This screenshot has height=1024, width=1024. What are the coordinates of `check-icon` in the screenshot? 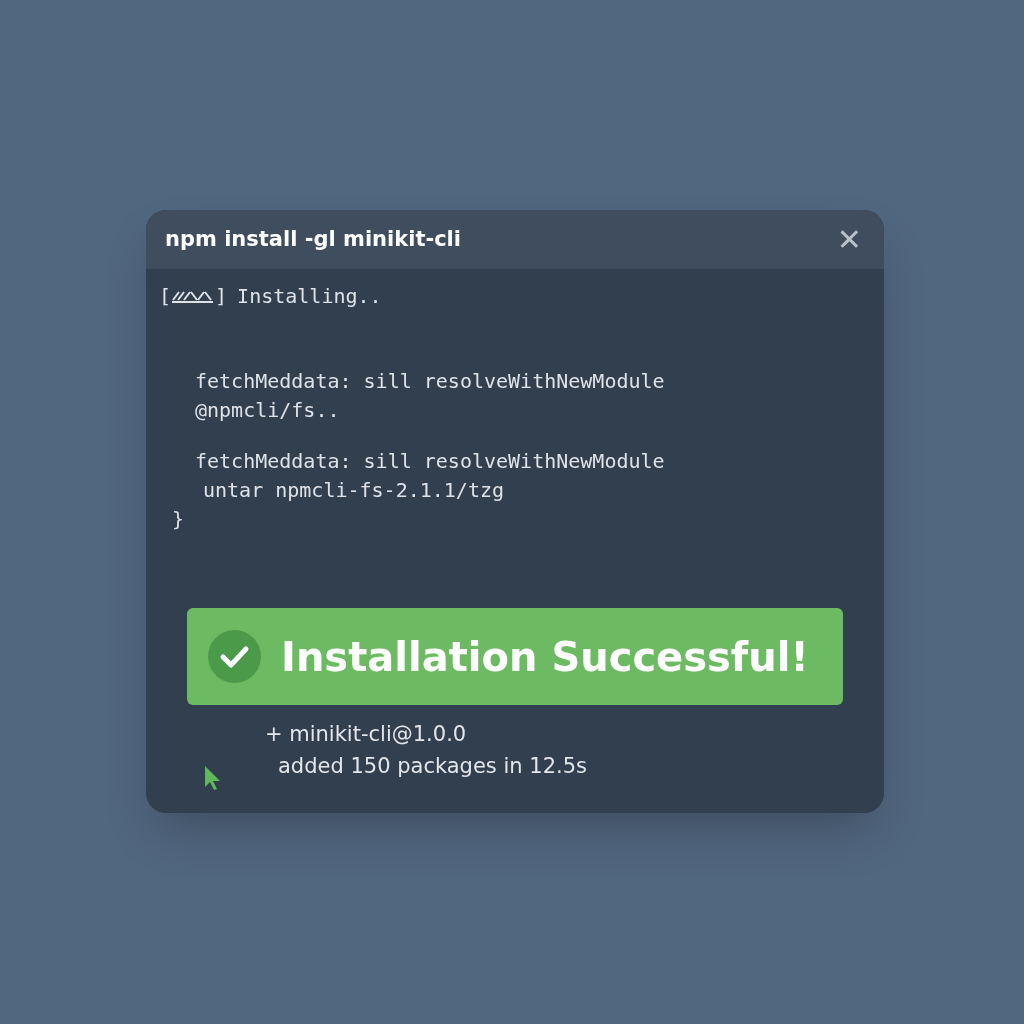 It's located at (234, 656).